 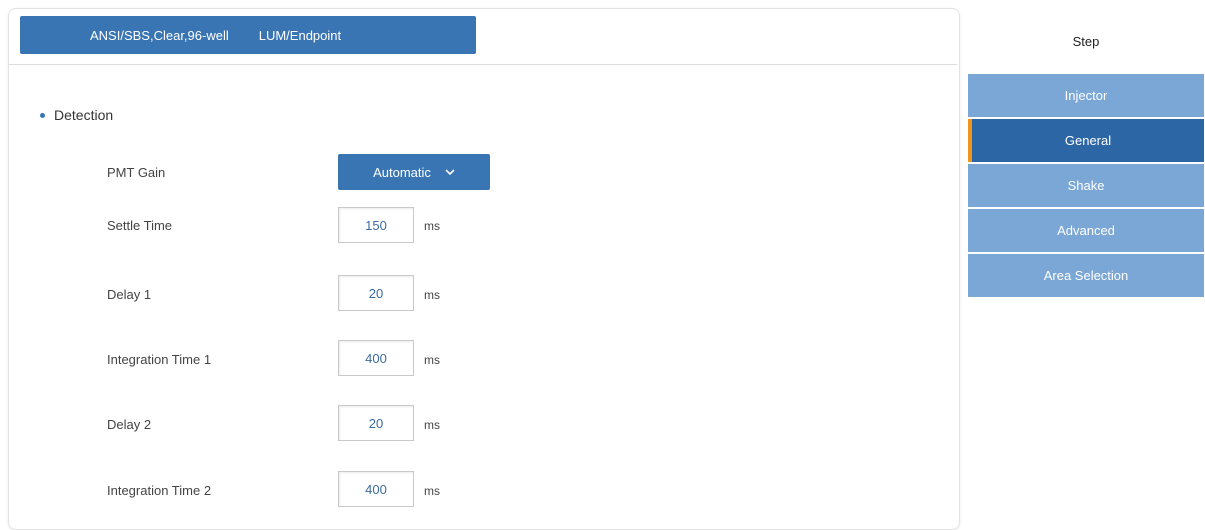 I want to click on plate-info-banner: ANSI/SBS,Clear,96-well LUM/Endpoint, so click(x=248, y=35).